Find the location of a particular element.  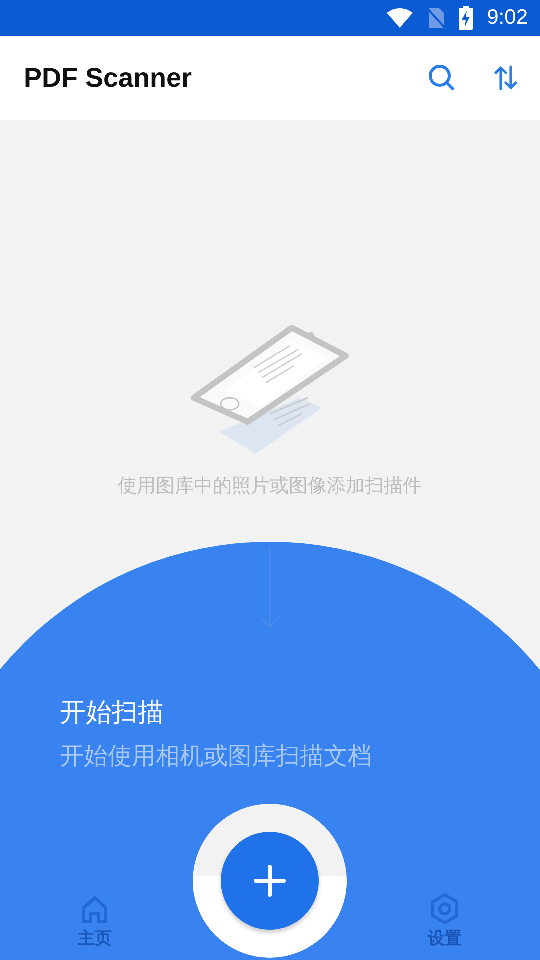

no-sim-icon is located at coordinates (436, 18).